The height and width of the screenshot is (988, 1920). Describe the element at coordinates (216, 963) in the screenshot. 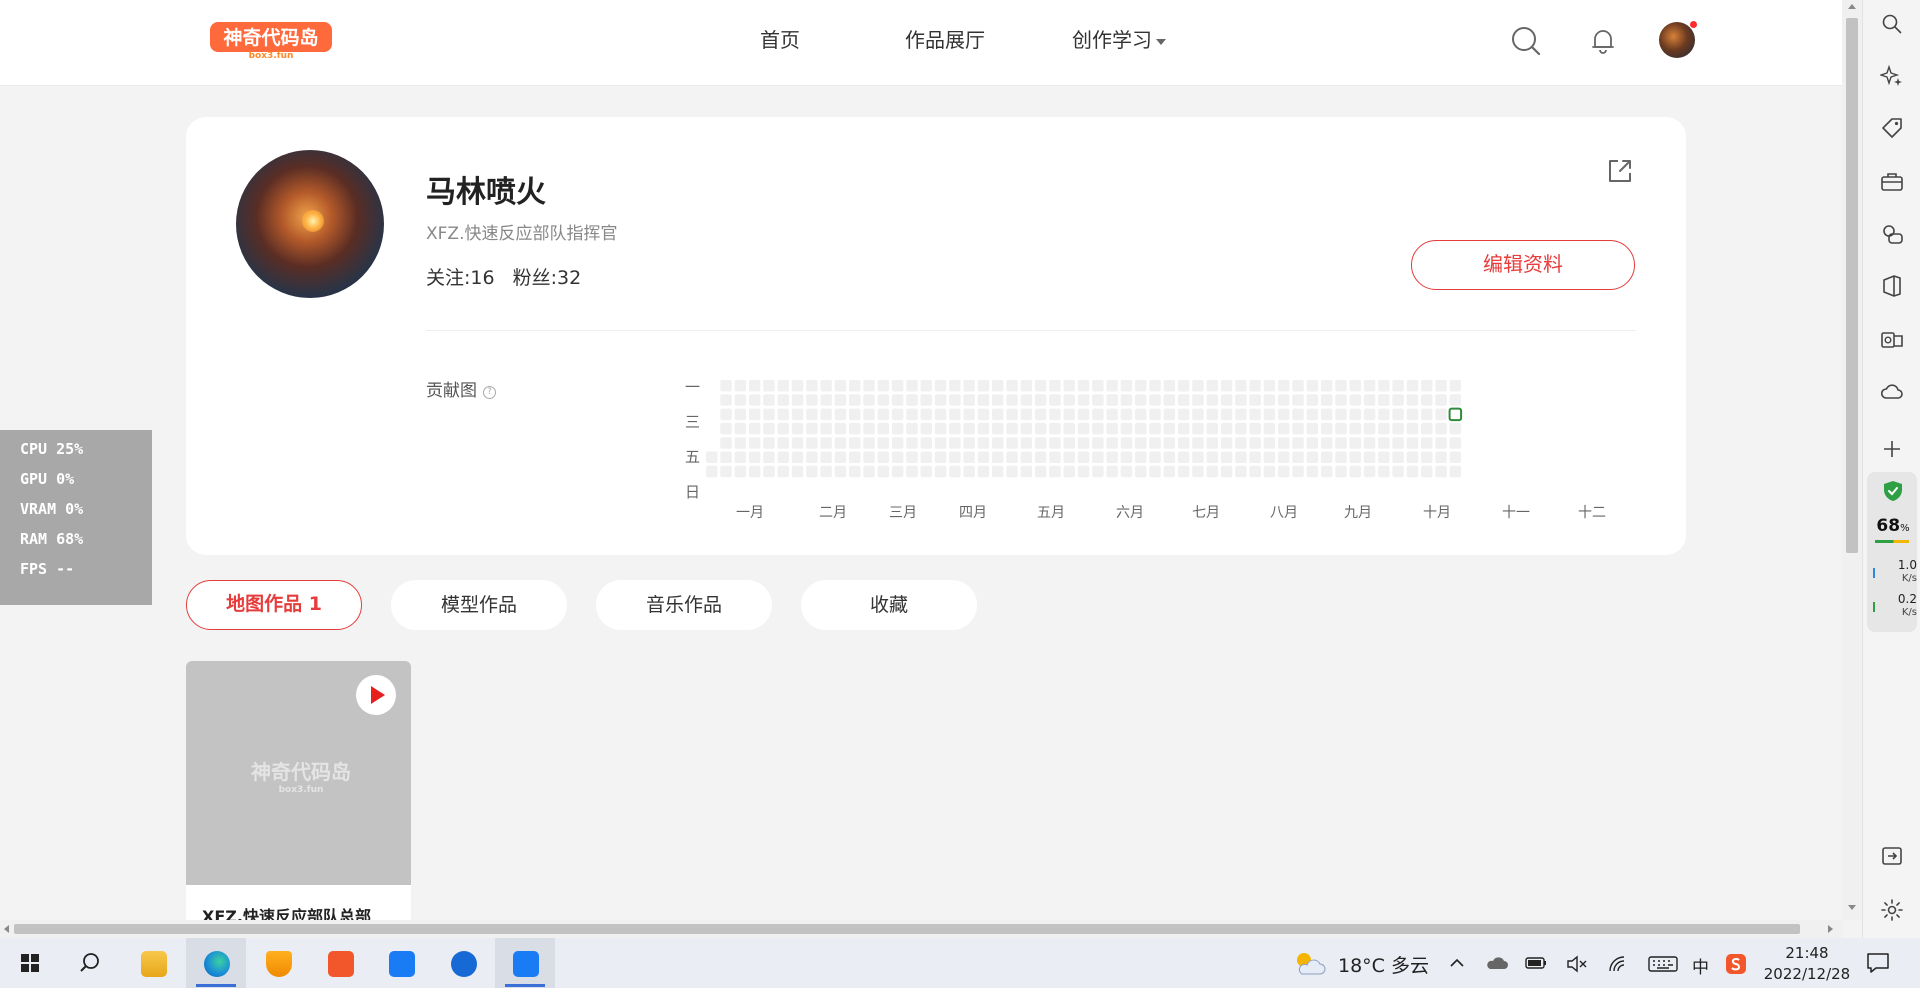

I see `edge-icon` at that location.